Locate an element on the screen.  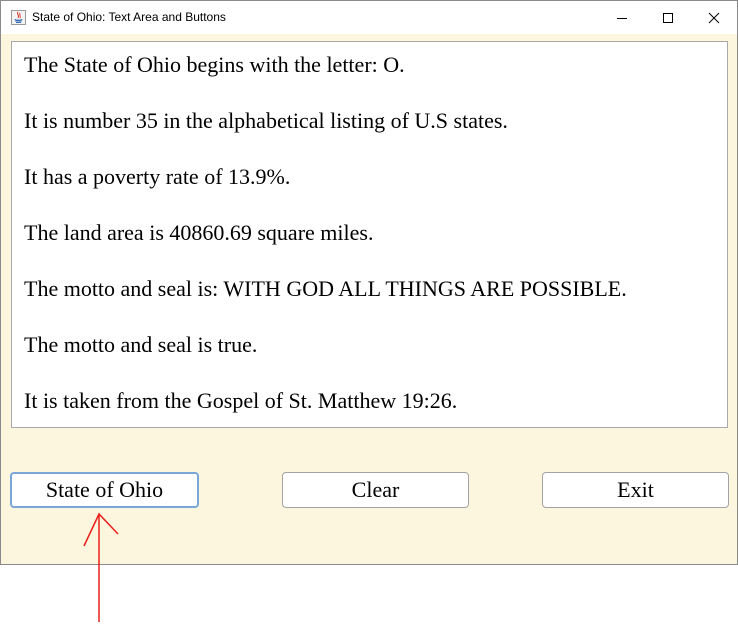
red-arrow-annotation is located at coordinates (101, 567).